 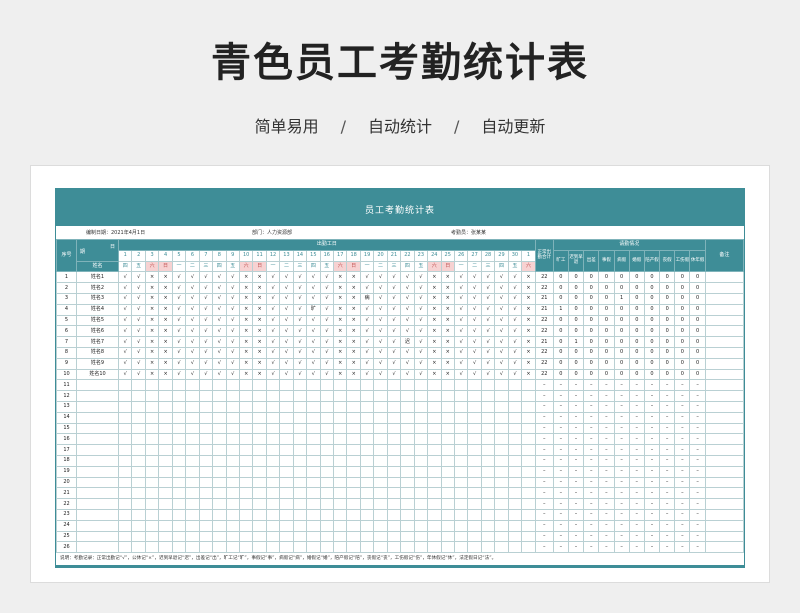 I want to click on attendance-mark: 迟, so click(x=407, y=342).